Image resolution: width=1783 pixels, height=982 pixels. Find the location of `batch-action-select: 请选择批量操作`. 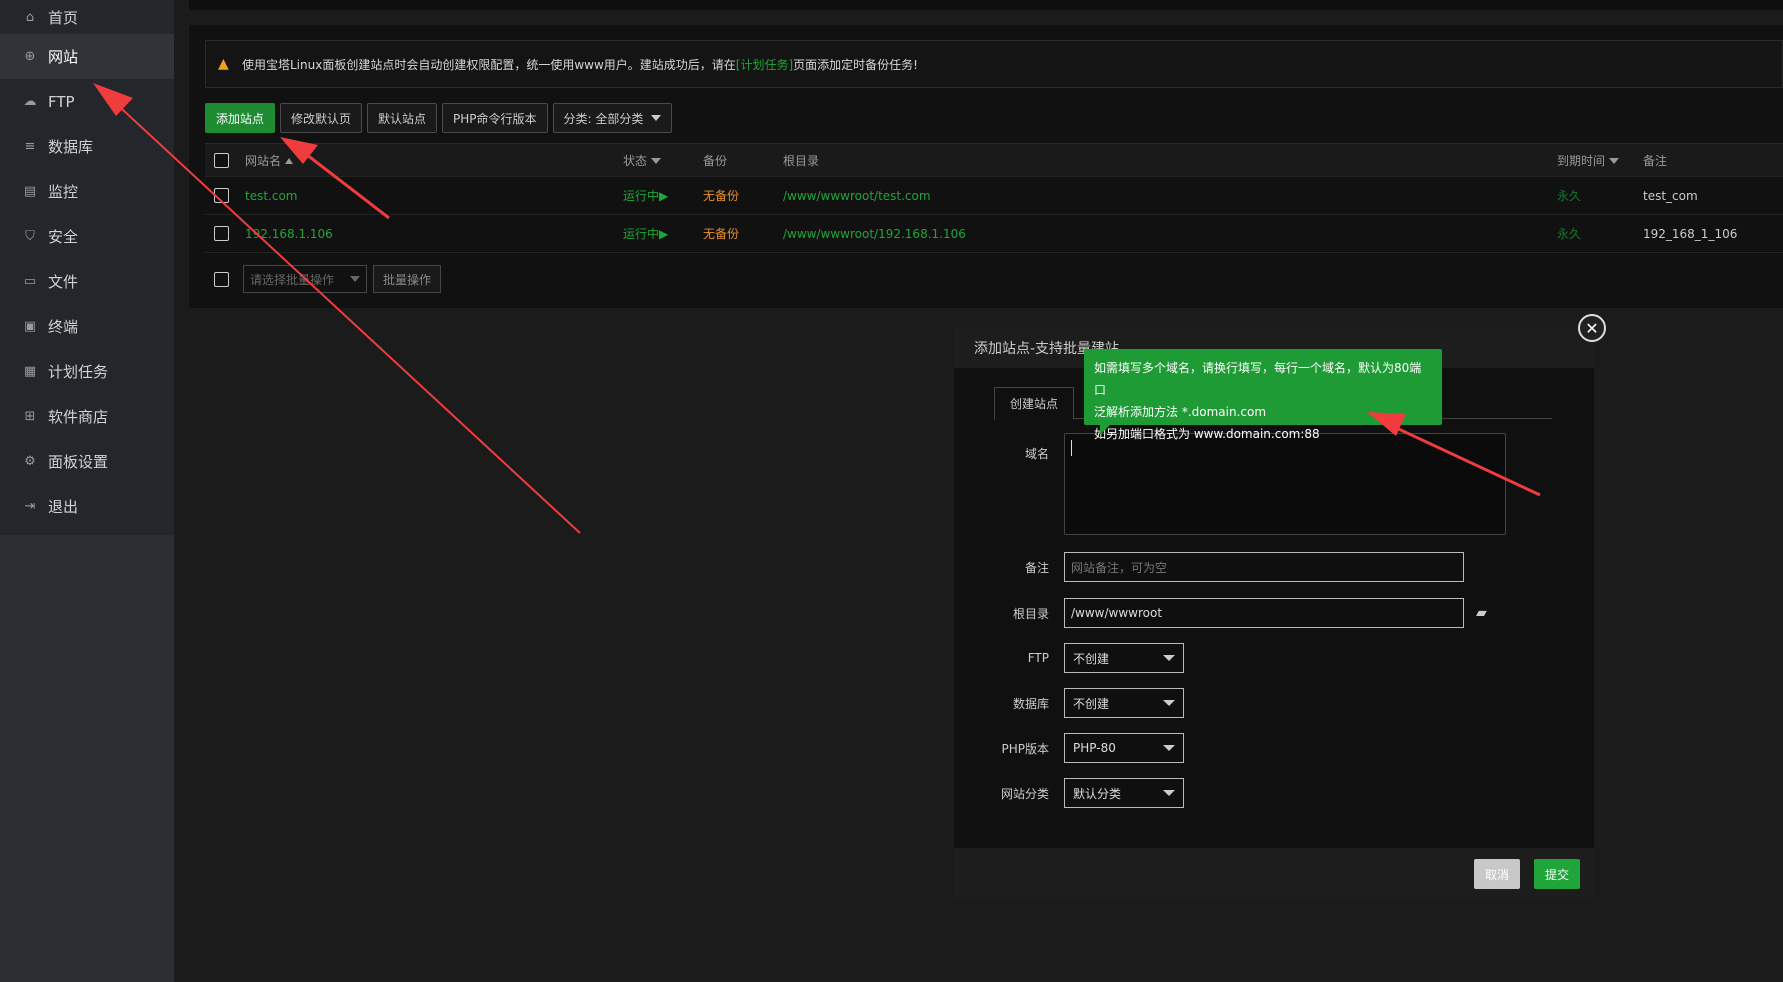

batch-action-select: 请选择批量操作 is located at coordinates (305, 279).